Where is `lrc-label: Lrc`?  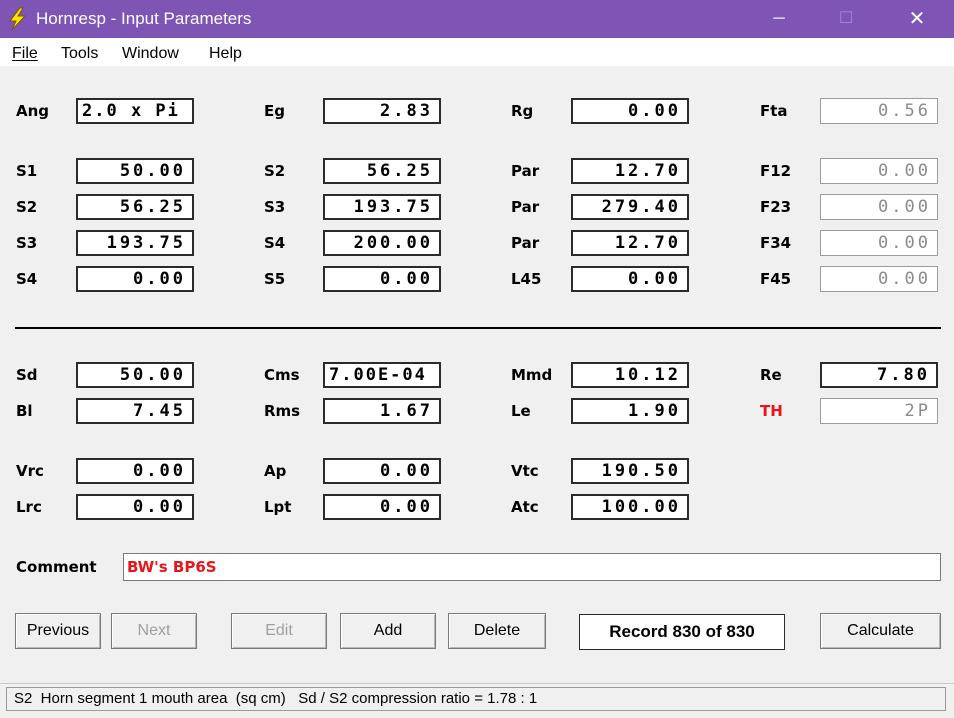
lrc-label: Lrc is located at coordinates (29, 507).